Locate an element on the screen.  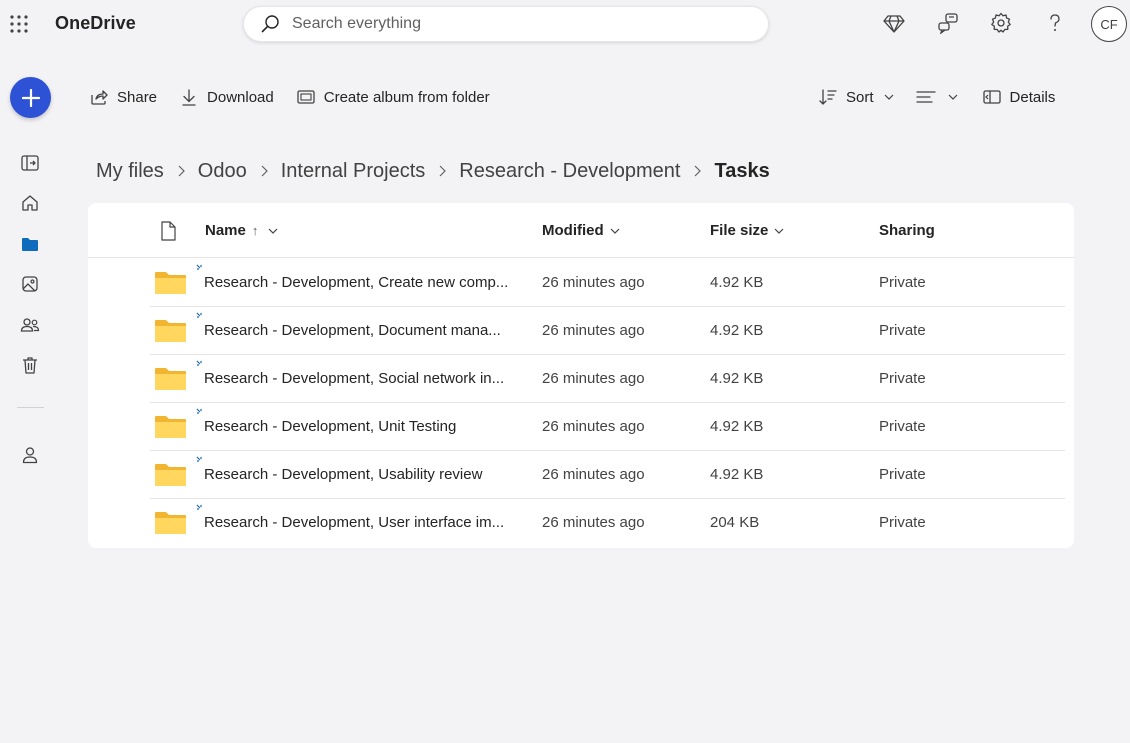
details-label: Details is located at coordinates (1032, 97).